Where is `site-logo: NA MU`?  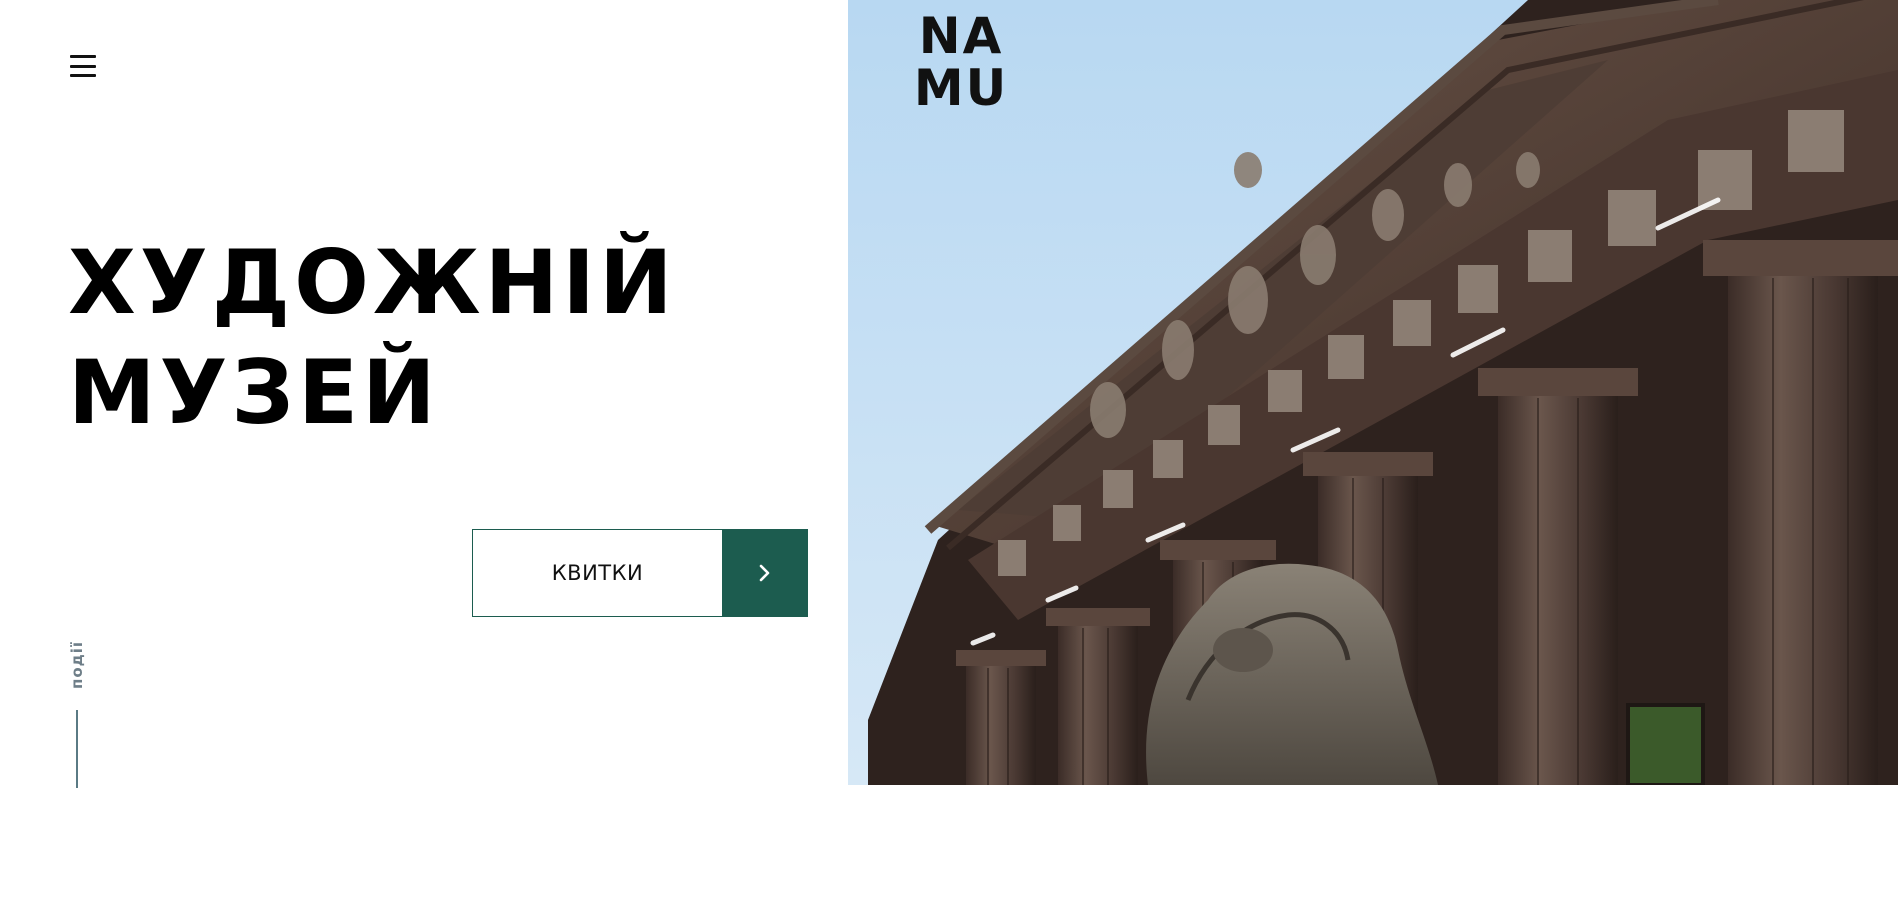 site-logo: NA MU is located at coordinates (961, 62).